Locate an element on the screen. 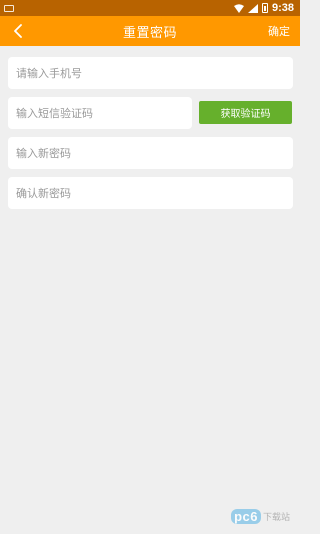 The height and width of the screenshot is (534, 320). title-bar: 重置密码 确定 is located at coordinates (150, 31).